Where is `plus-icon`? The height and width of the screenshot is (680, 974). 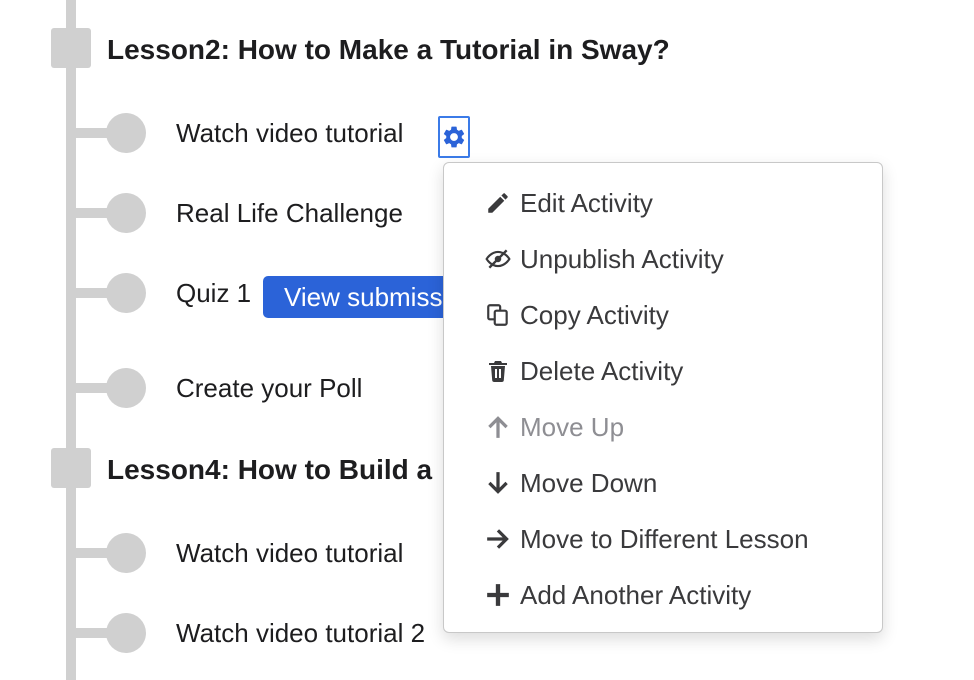
plus-icon is located at coordinates (498, 595).